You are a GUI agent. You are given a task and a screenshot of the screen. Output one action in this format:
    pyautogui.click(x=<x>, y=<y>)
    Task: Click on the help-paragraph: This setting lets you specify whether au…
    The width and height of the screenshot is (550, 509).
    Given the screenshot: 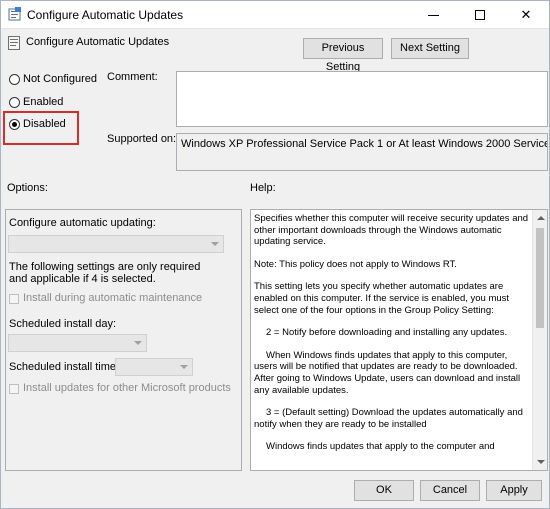 What is the action you would take?
    pyautogui.click(x=382, y=298)
    